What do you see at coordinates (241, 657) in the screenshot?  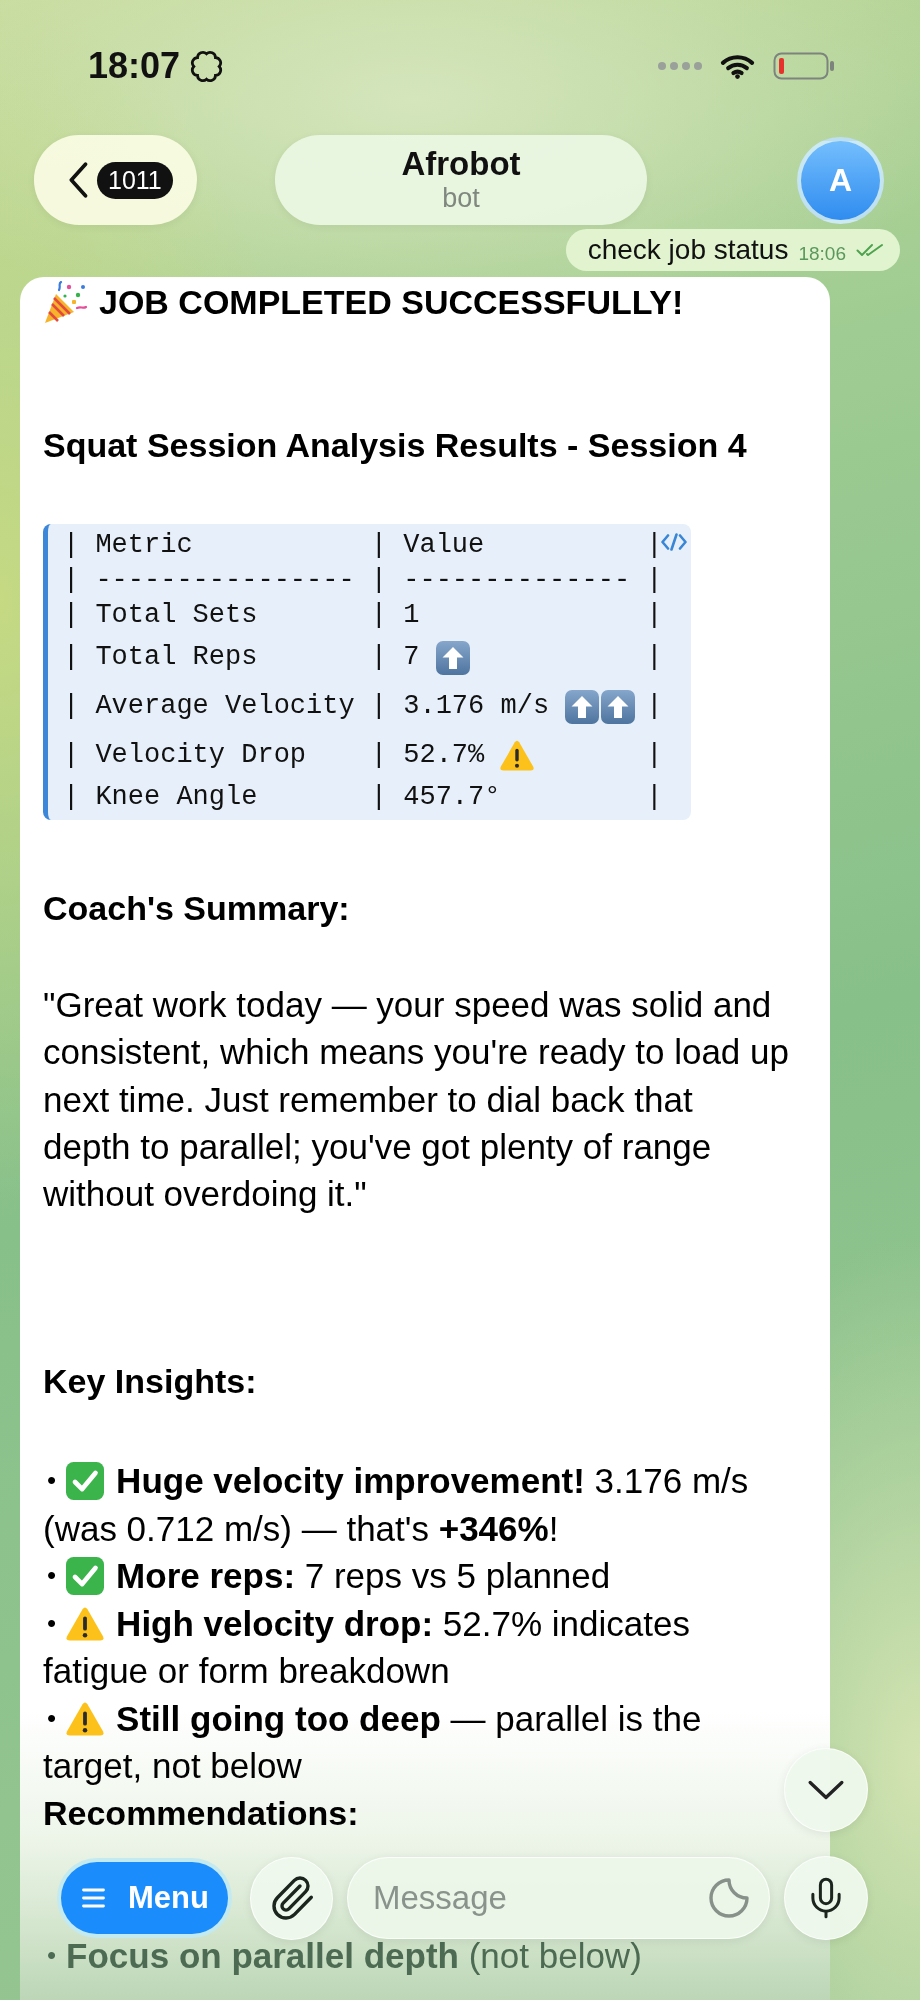 I see `code-line: | Total Reps | 7` at bounding box center [241, 657].